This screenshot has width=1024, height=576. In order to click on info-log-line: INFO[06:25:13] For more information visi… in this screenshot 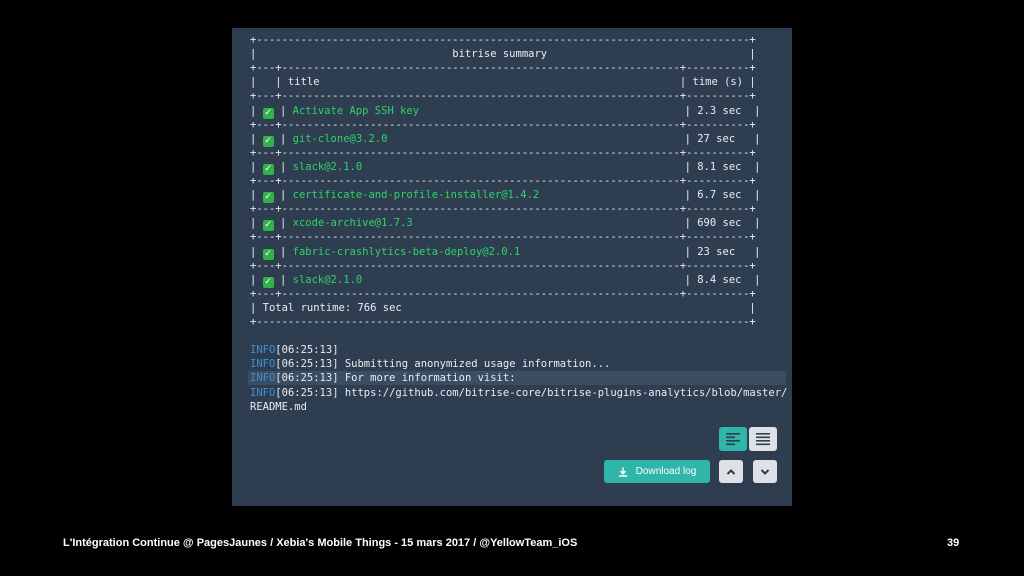, I will do `click(517, 378)`.